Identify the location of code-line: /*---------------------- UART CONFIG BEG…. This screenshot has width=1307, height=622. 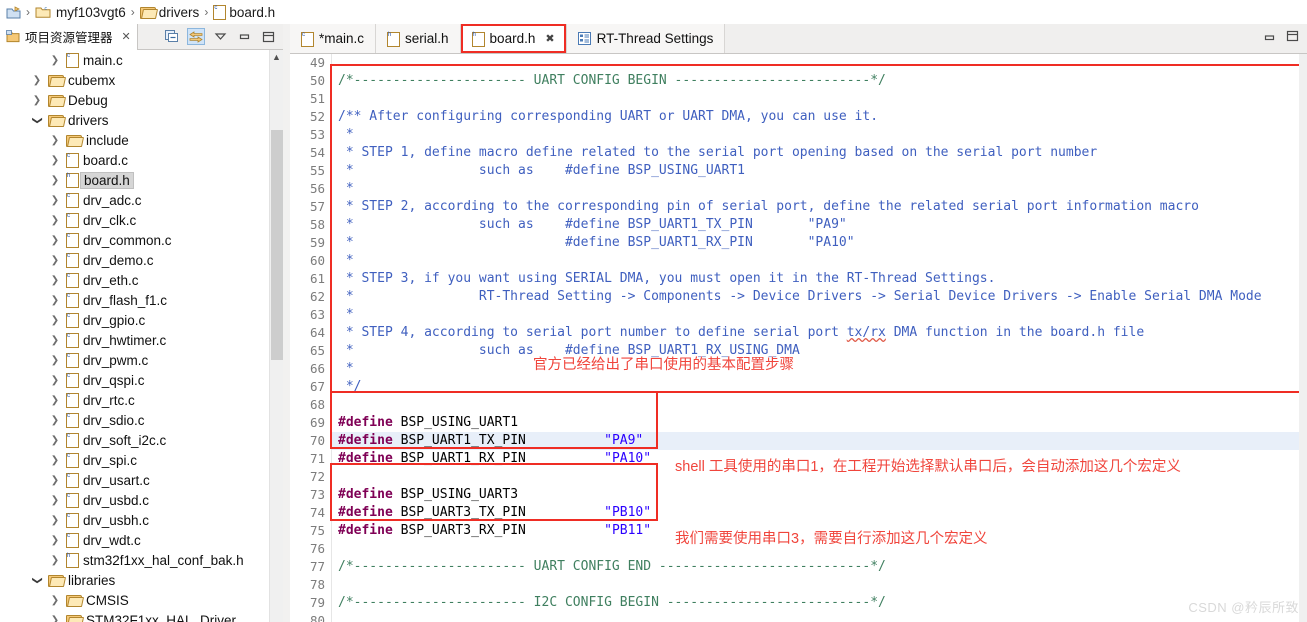
(819, 81).